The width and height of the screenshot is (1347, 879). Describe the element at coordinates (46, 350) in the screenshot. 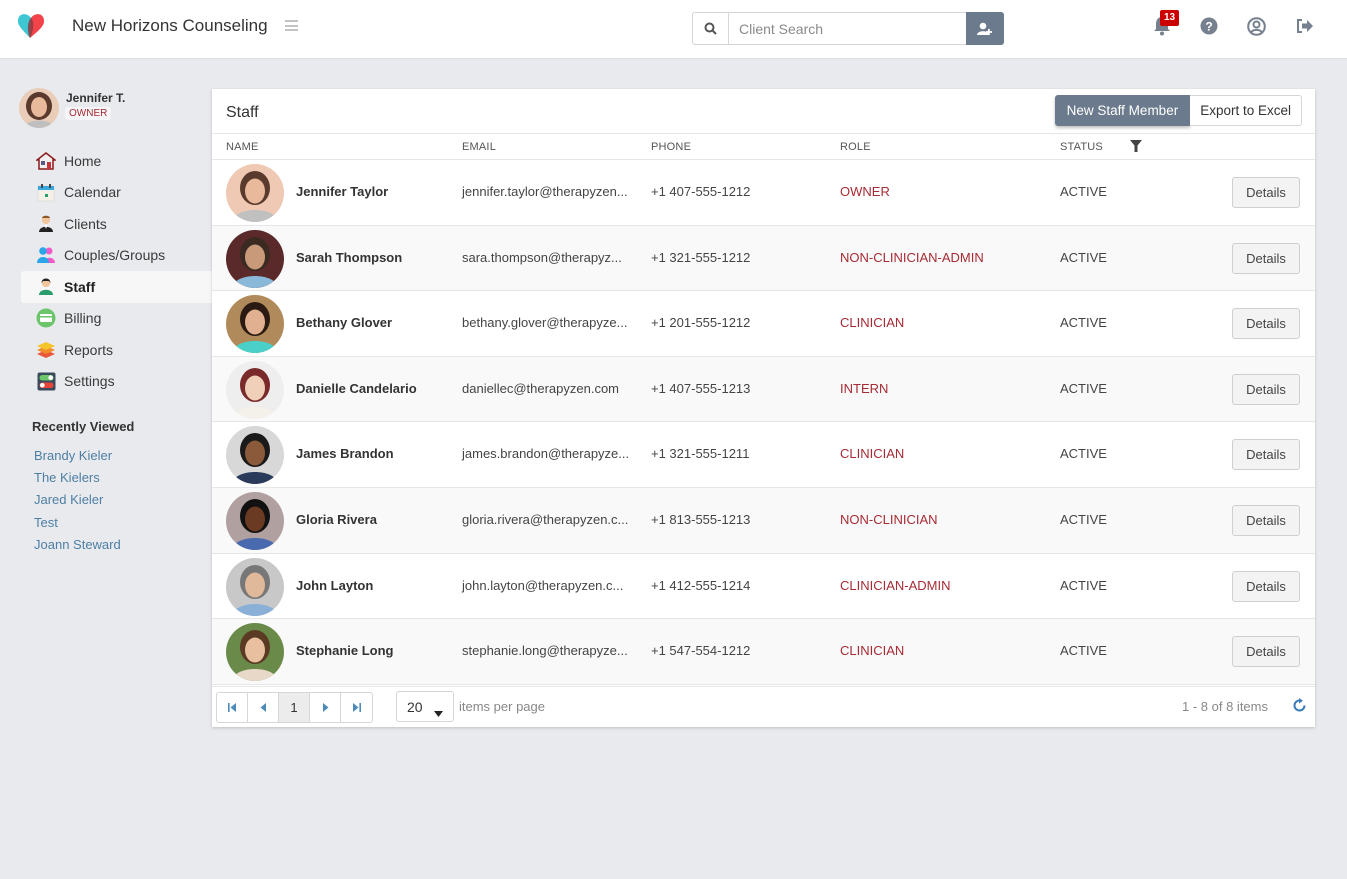

I see `layers-icon` at that location.